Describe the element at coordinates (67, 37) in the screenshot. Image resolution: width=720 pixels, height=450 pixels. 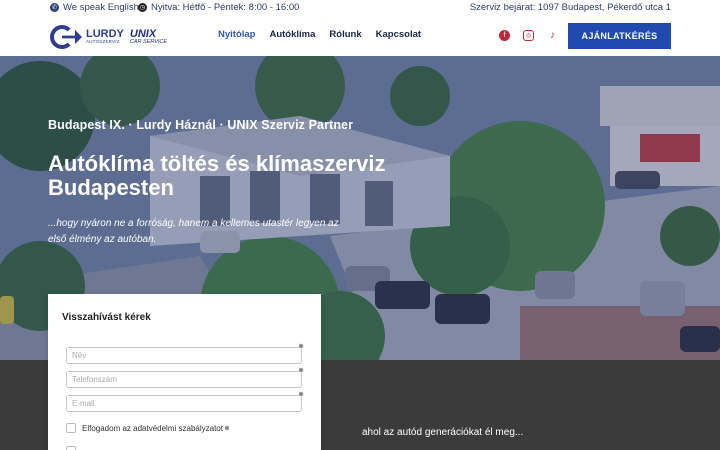
I see `logo-mark-icon` at that location.